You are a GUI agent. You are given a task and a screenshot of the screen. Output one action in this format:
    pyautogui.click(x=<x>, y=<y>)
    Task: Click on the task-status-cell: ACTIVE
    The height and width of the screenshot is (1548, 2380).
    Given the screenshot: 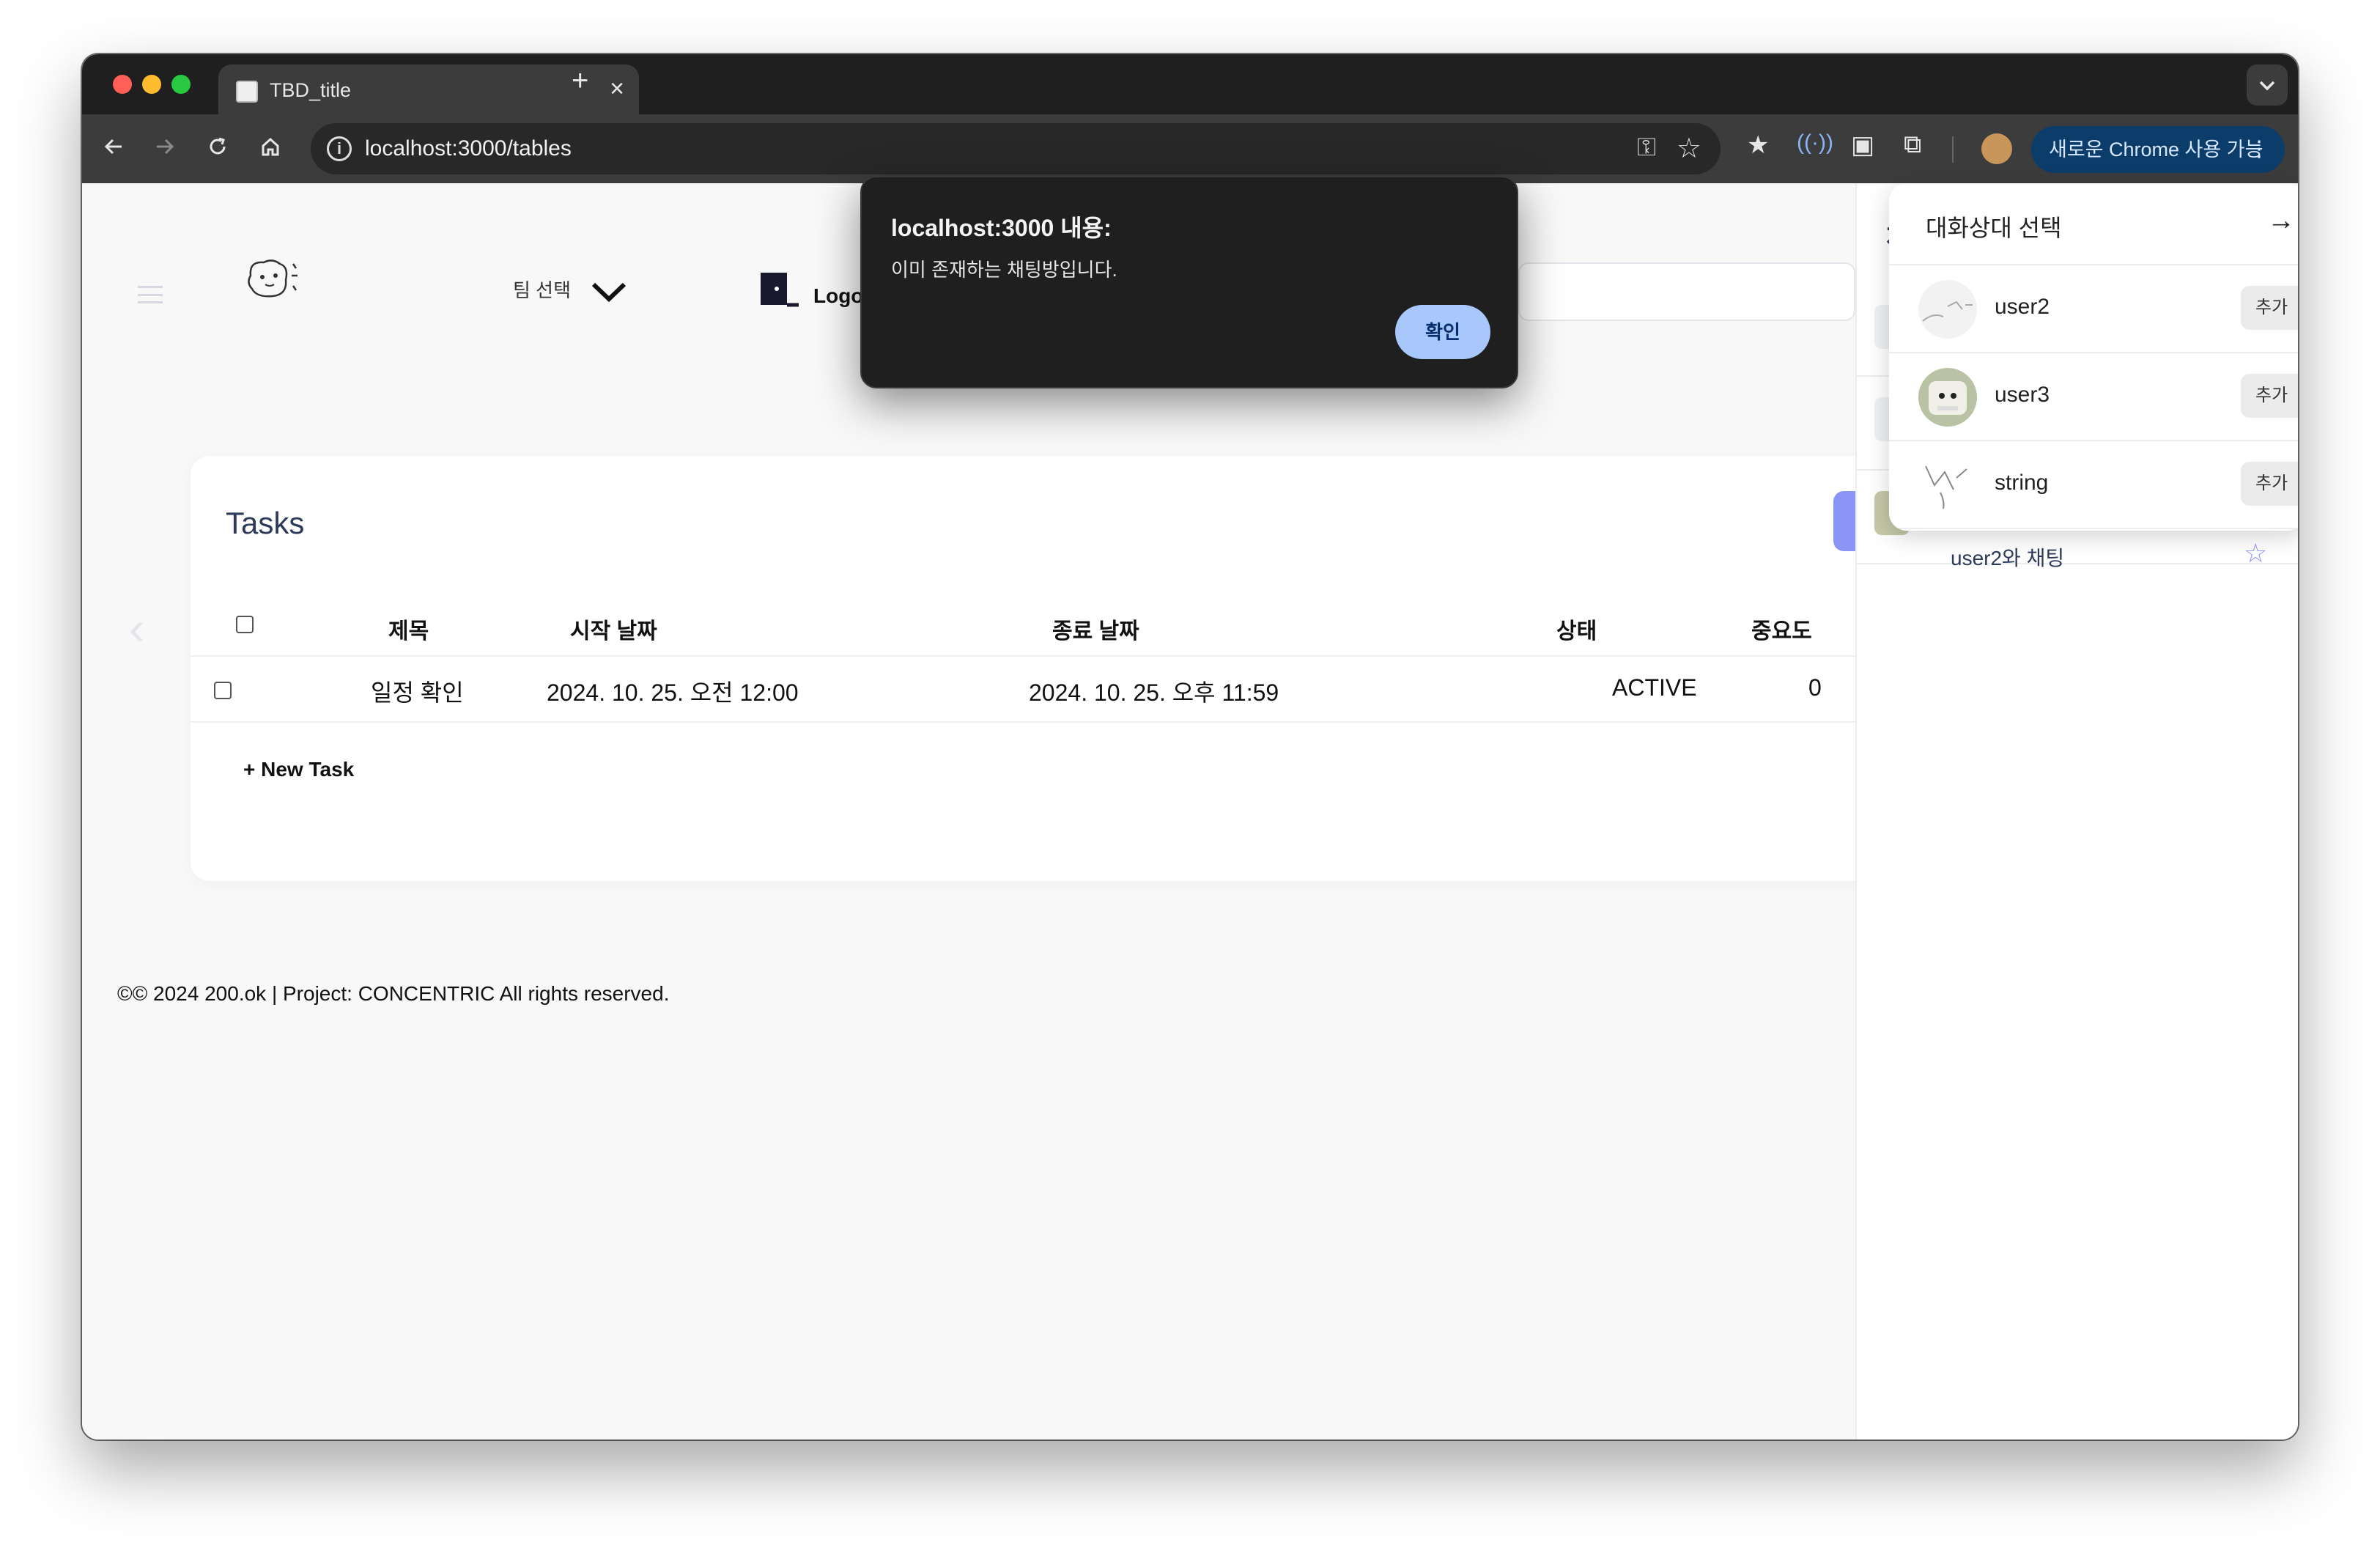 What is the action you would take?
    pyautogui.click(x=1654, y=687)
    